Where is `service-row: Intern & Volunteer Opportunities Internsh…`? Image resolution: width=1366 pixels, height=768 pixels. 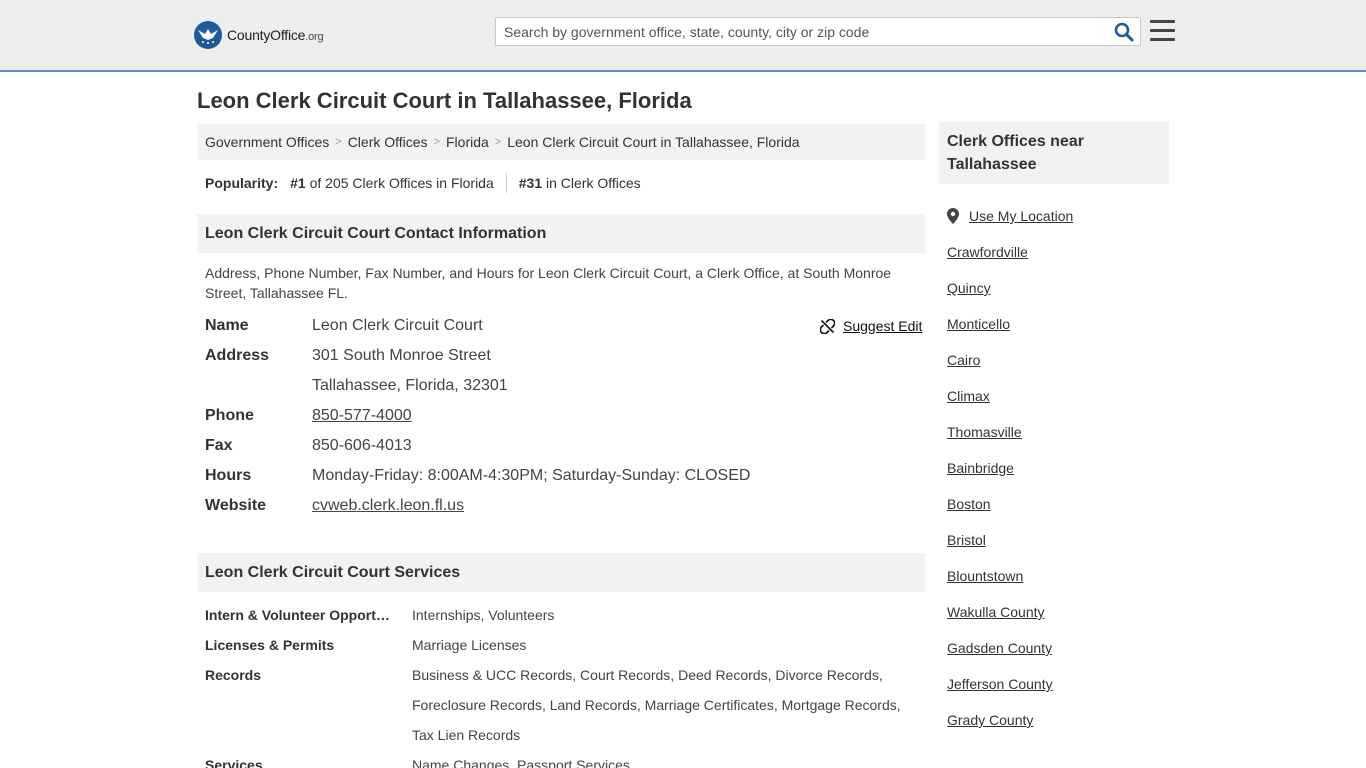
service-row: Intern & Volunteer Opportunities Internsh… is located at coordinates (380, 615).